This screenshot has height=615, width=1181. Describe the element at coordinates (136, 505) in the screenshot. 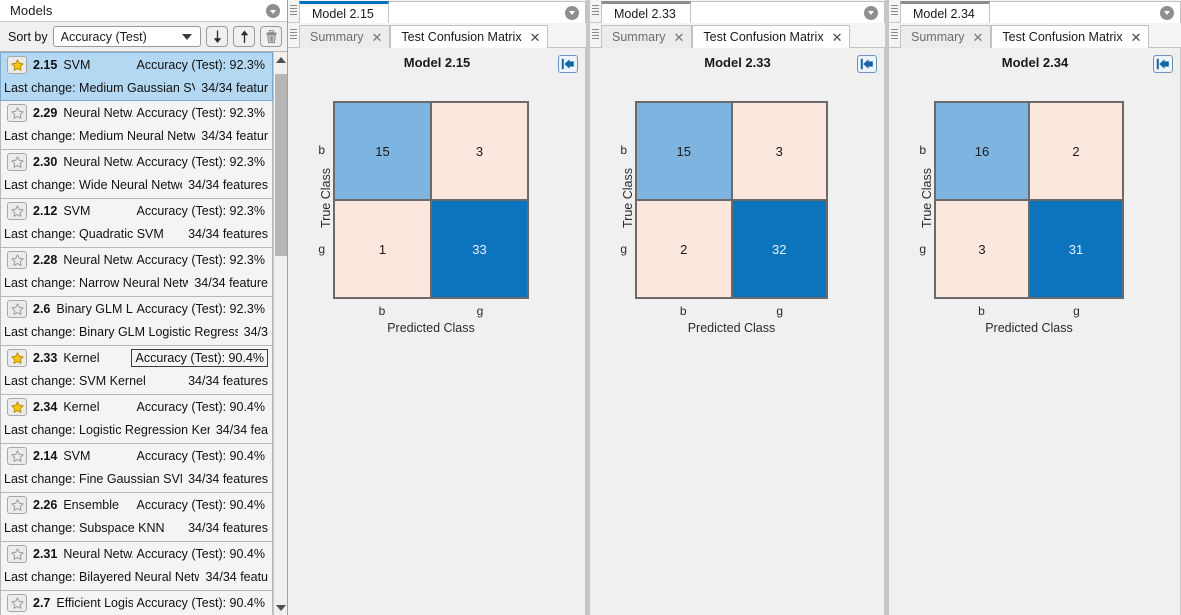

I see `model-card-header: 2.26 Ensemble Accuracy (Test): 90.4%` at that location.